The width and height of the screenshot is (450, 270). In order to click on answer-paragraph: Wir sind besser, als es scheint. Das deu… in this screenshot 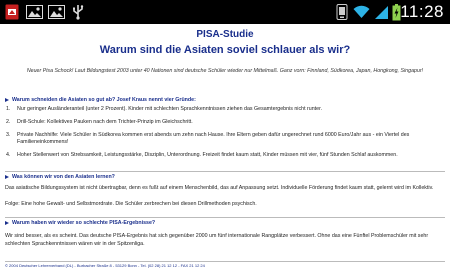, I will do `click(217, 240)`.